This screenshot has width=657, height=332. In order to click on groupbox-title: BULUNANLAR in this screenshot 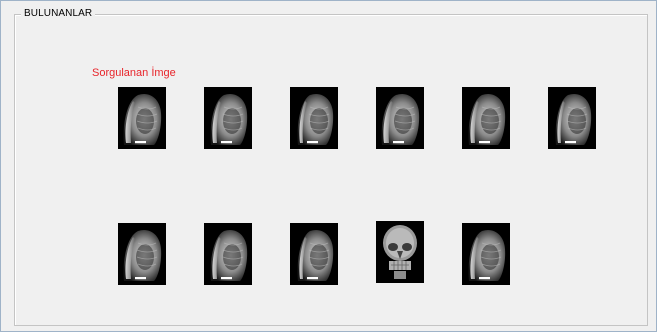, I will do `click(58, 14)`.